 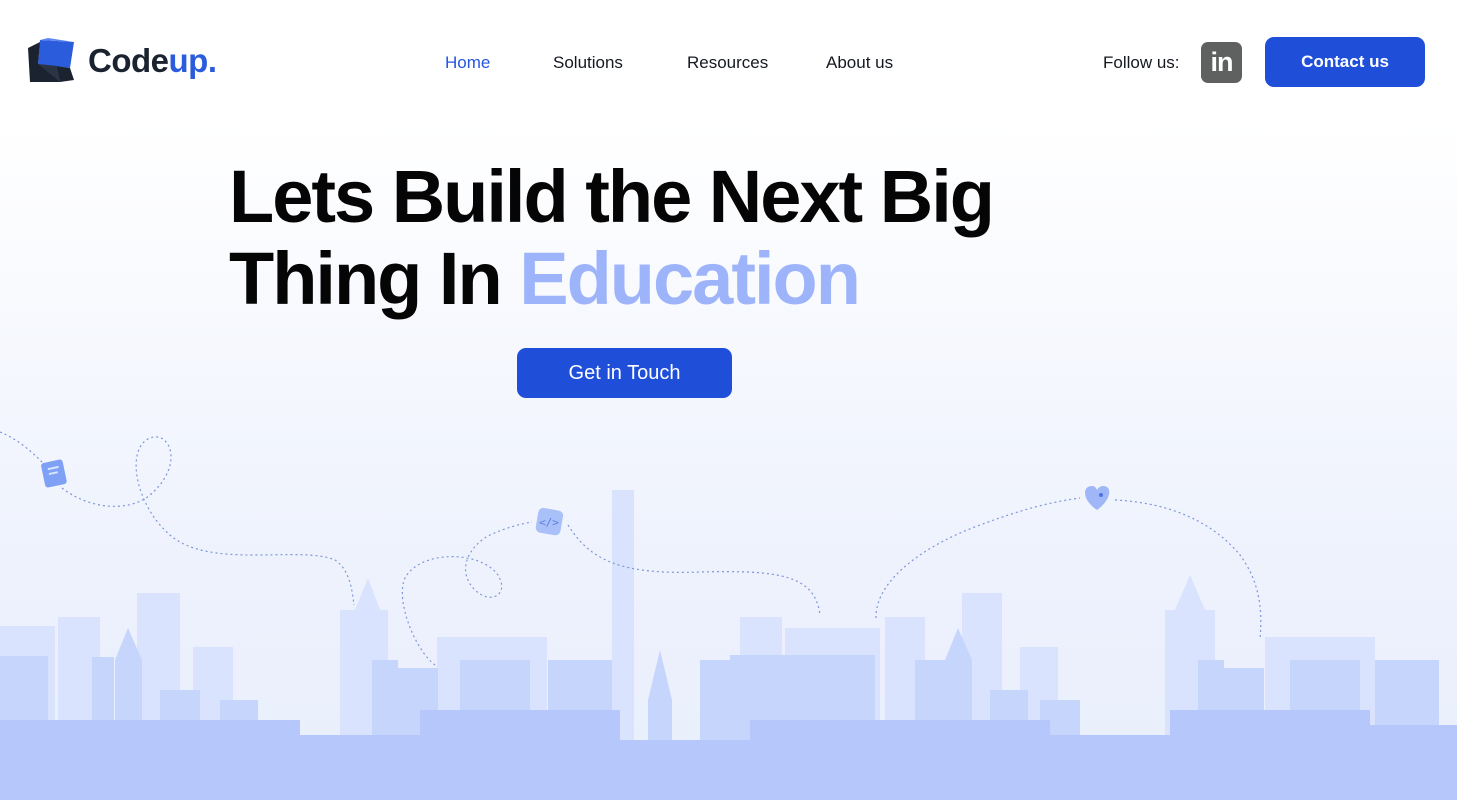 I want to click on linkedin-icon: in, so click(x=1221, y=62).